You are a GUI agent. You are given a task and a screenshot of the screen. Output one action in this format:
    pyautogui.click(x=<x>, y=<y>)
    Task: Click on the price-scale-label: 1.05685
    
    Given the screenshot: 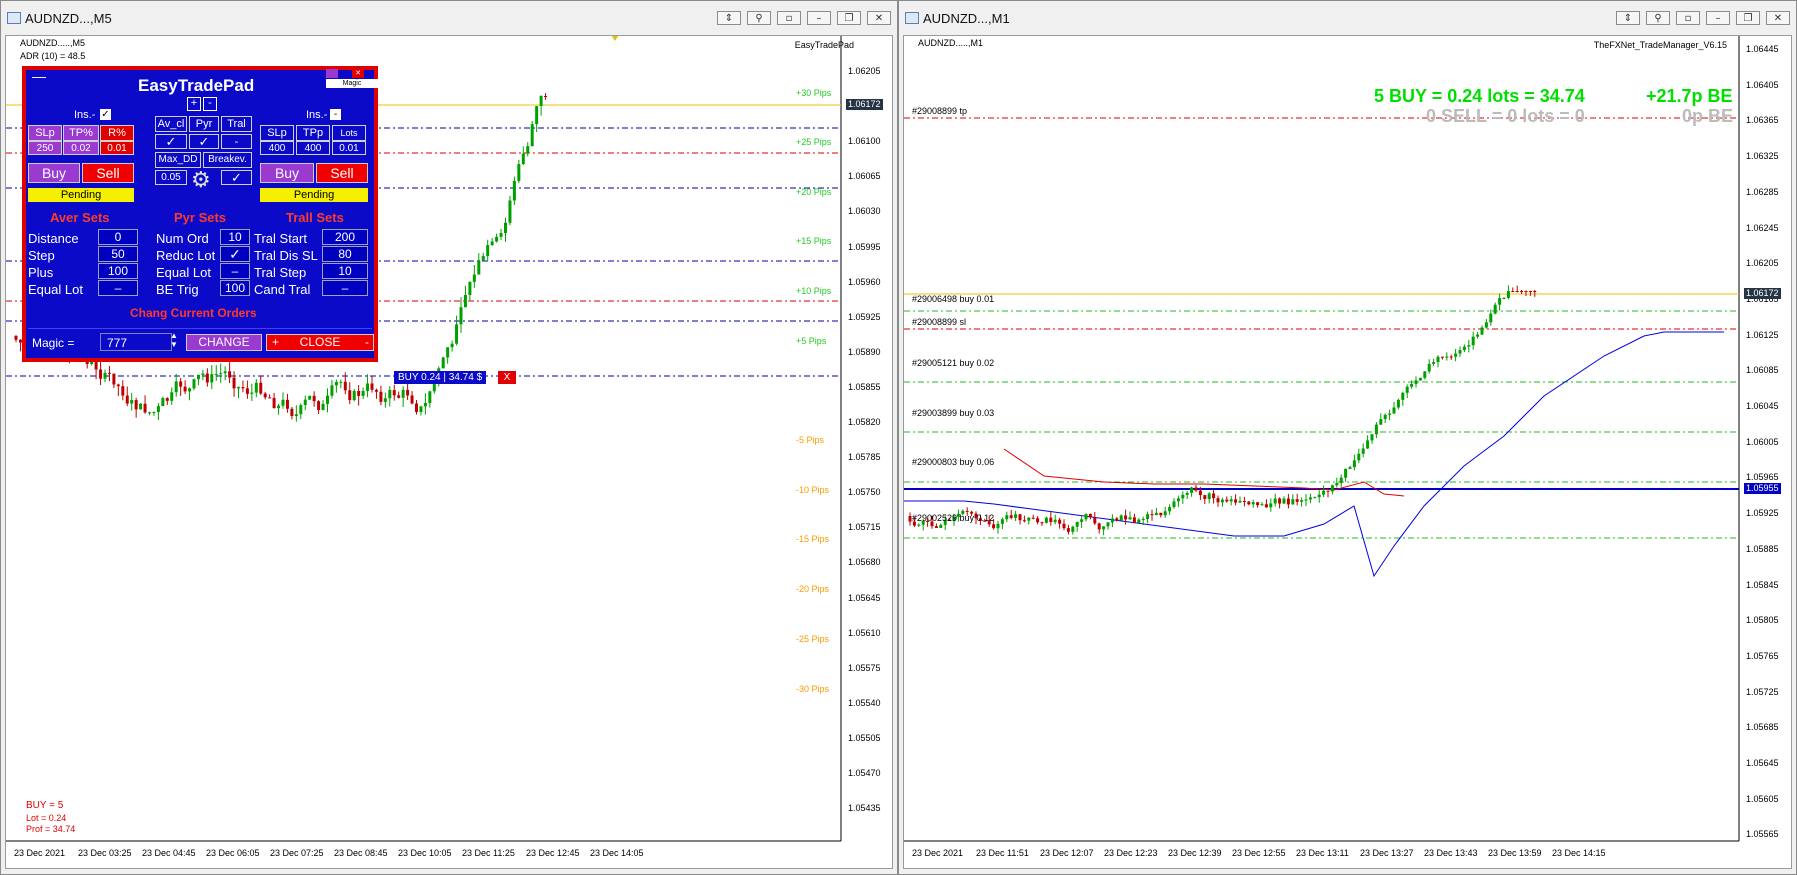 What is the action you would take?
    pyautogui.click(x=1762, y=727)
    